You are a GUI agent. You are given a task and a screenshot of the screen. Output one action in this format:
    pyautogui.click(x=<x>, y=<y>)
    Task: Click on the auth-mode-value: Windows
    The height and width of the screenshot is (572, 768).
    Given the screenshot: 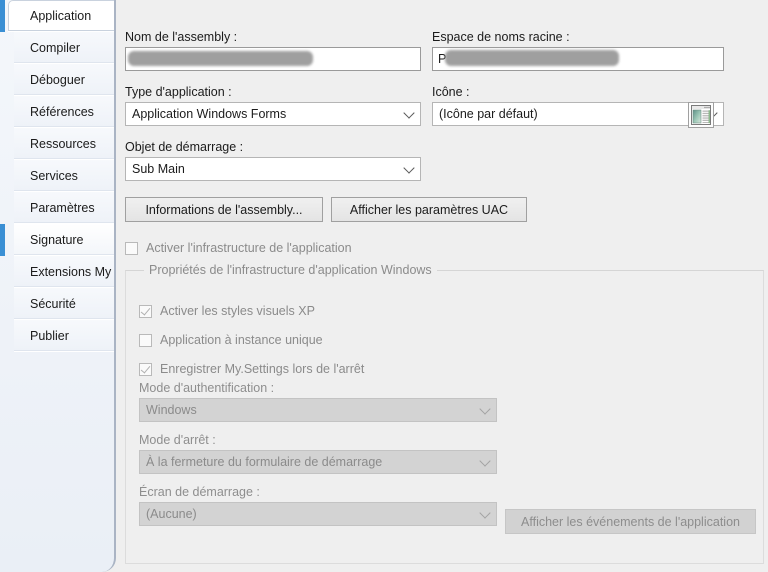 What is the action you would take?
    pyautogui.click(x=171, y=410)
    